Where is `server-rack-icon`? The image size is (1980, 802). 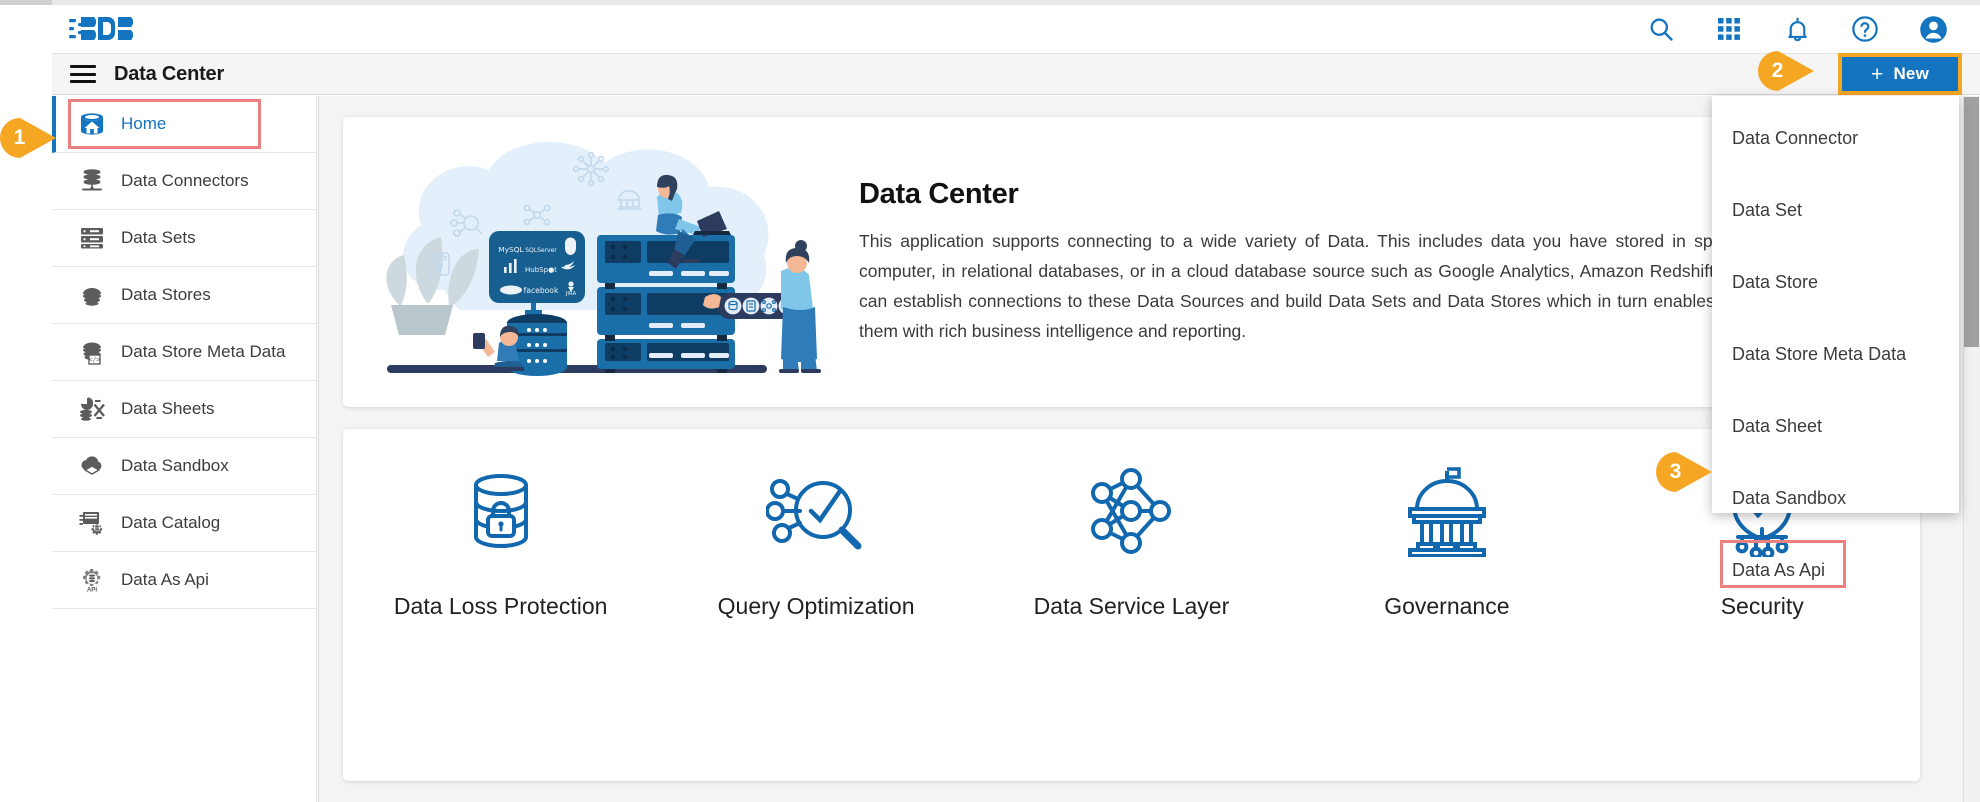 server-rack-icon is located at coordinates (92, 238).